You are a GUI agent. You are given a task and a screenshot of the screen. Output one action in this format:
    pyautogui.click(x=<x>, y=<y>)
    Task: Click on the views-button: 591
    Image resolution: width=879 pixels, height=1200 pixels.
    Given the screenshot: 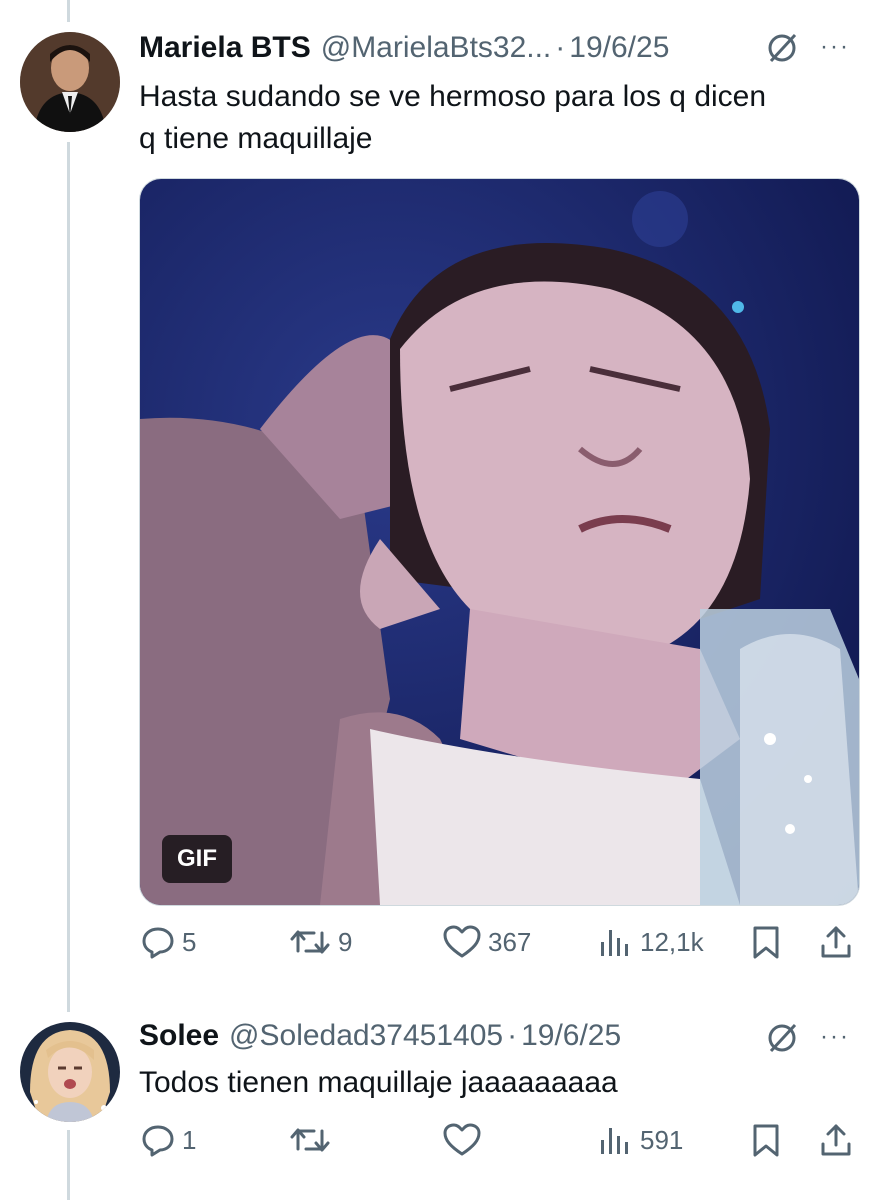 What is the action you would take?
    pyautogui.click(x=640, y=1140)
    